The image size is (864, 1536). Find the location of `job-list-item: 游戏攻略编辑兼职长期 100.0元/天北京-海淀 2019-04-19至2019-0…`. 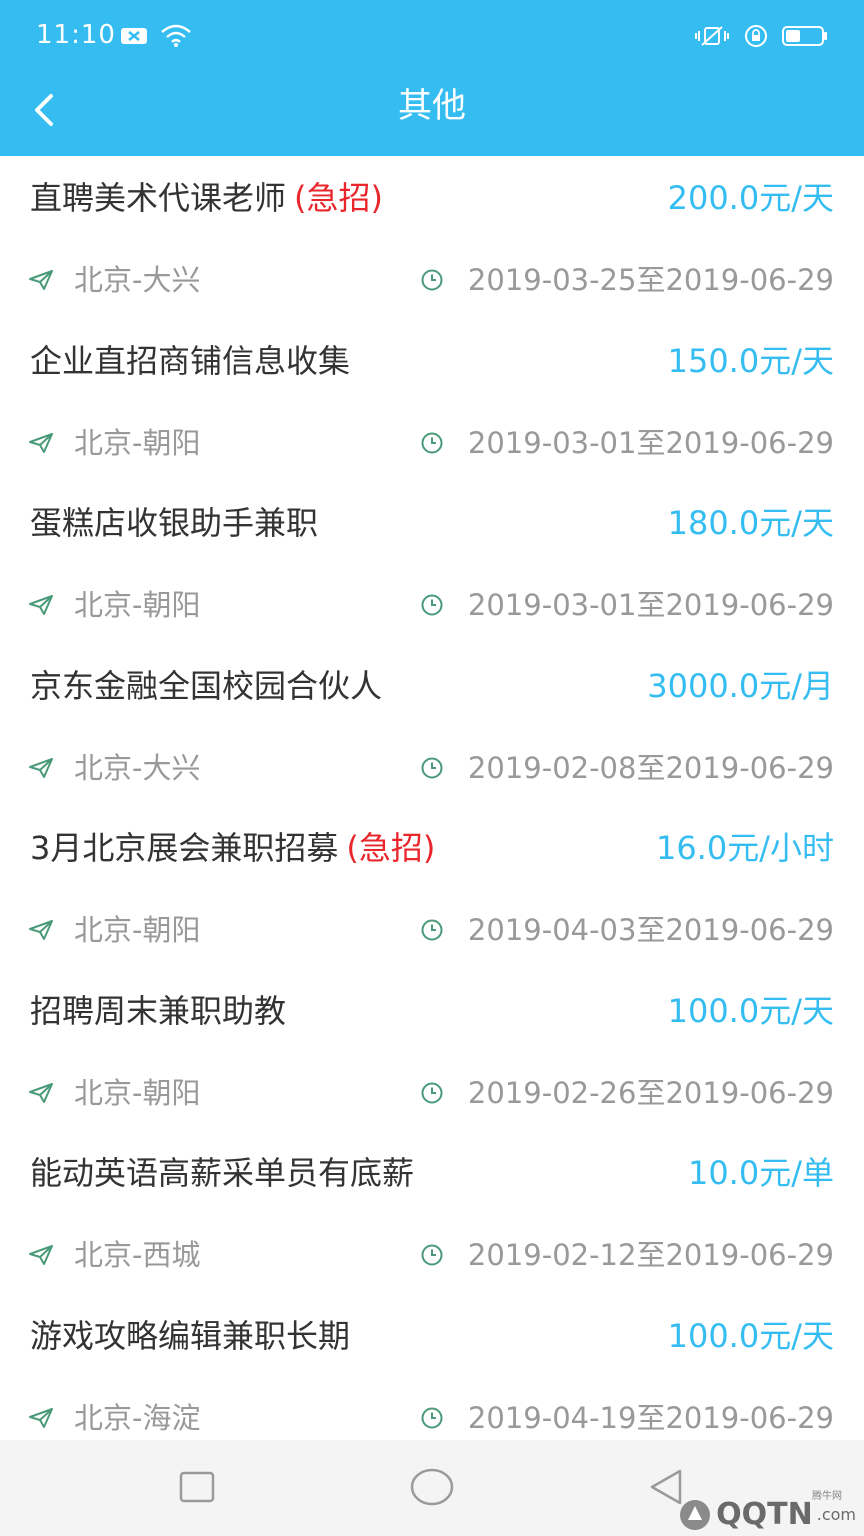

job-list-item: 游戏攻略编辑兼职长期 100.0元/天北京-海淀 2019-04-19至2019-0… is located at coordinates (432, 1367).